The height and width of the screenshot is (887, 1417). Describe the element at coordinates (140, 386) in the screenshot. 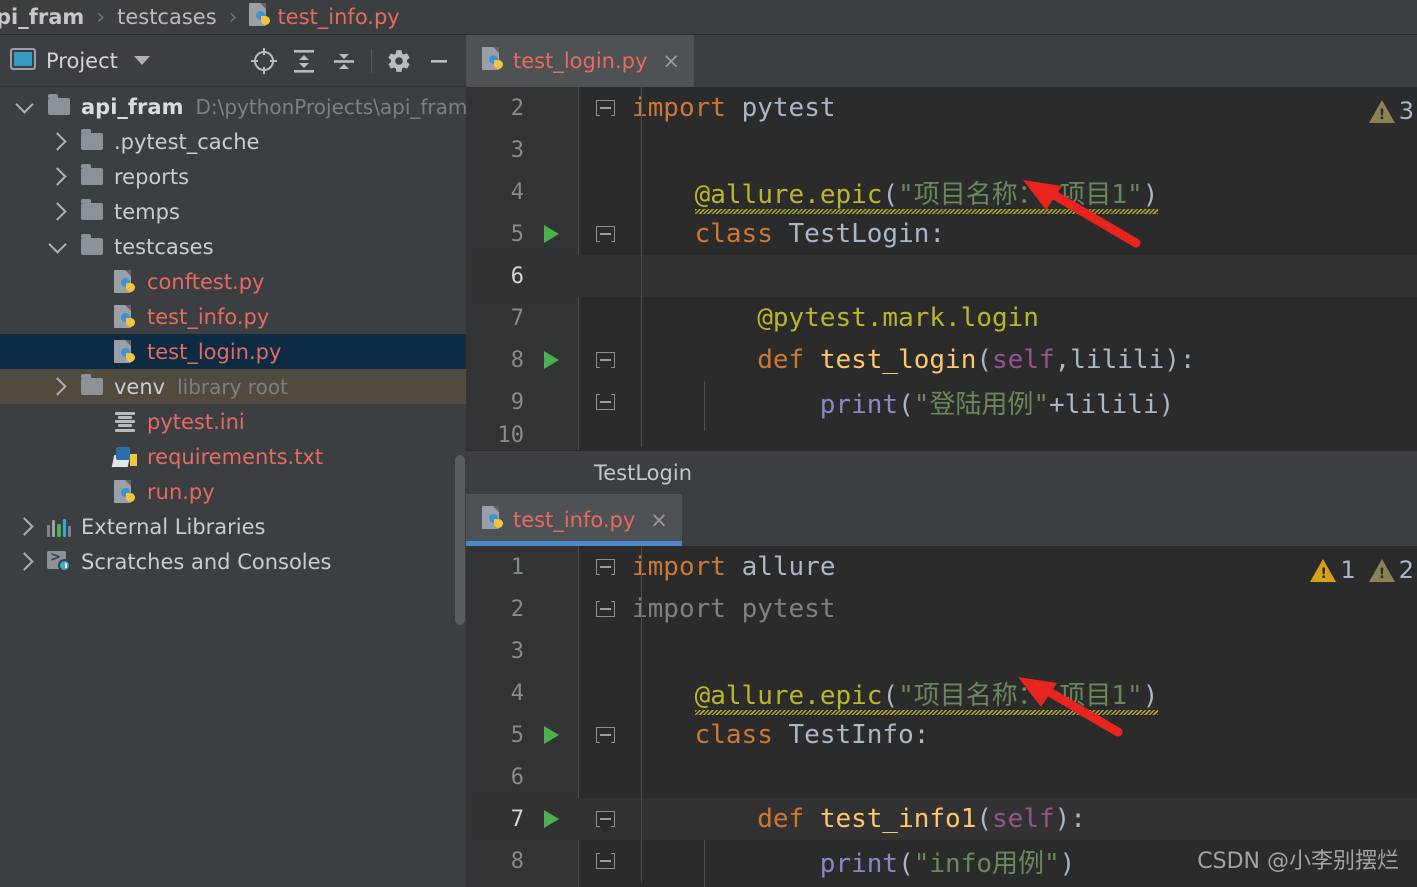

I see `tree-item-label: venv` at that location.